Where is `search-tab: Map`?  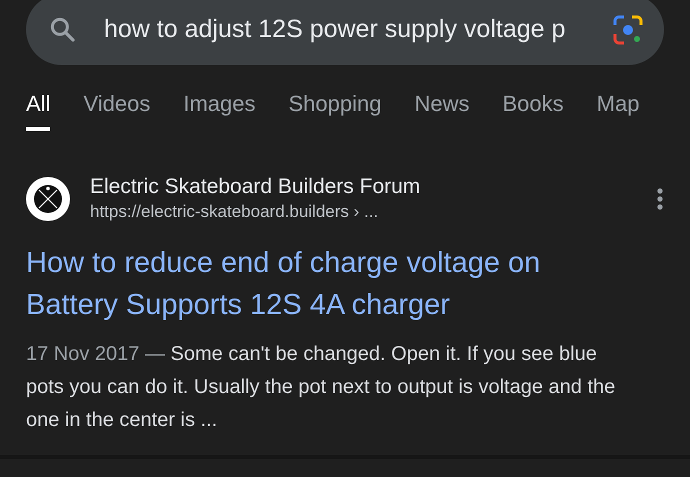 search-tab: Map is located at coordinates (618, 111).